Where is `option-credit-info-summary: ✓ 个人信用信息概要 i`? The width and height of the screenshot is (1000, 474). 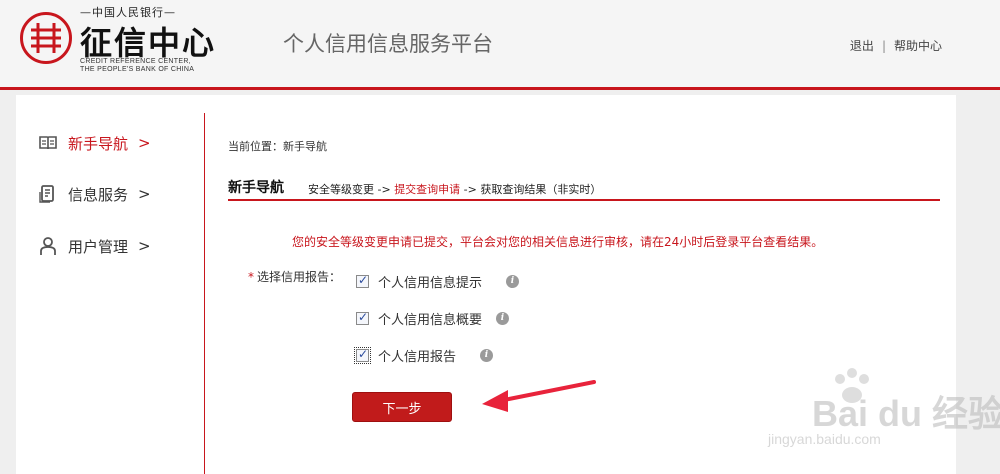
option-credit-info-summary: ✓ 个人信用信息概要 i is located at coordinates (433, 318).